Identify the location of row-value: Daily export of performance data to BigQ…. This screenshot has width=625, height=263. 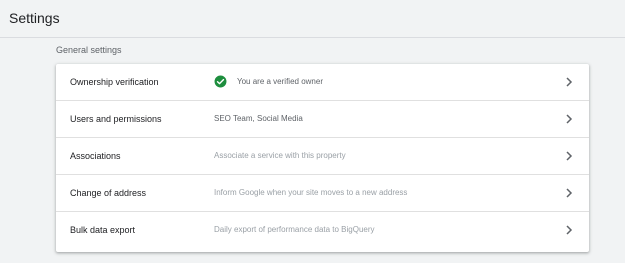
(294, 229).